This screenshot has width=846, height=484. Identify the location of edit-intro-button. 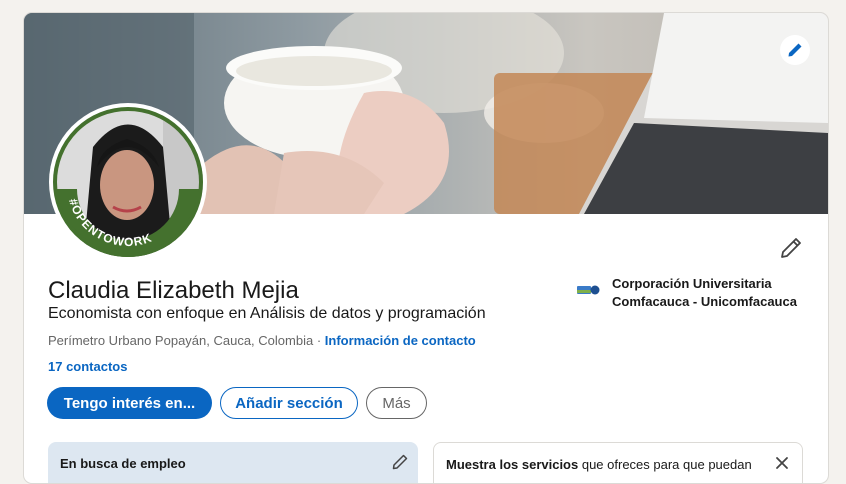
(791, 248).